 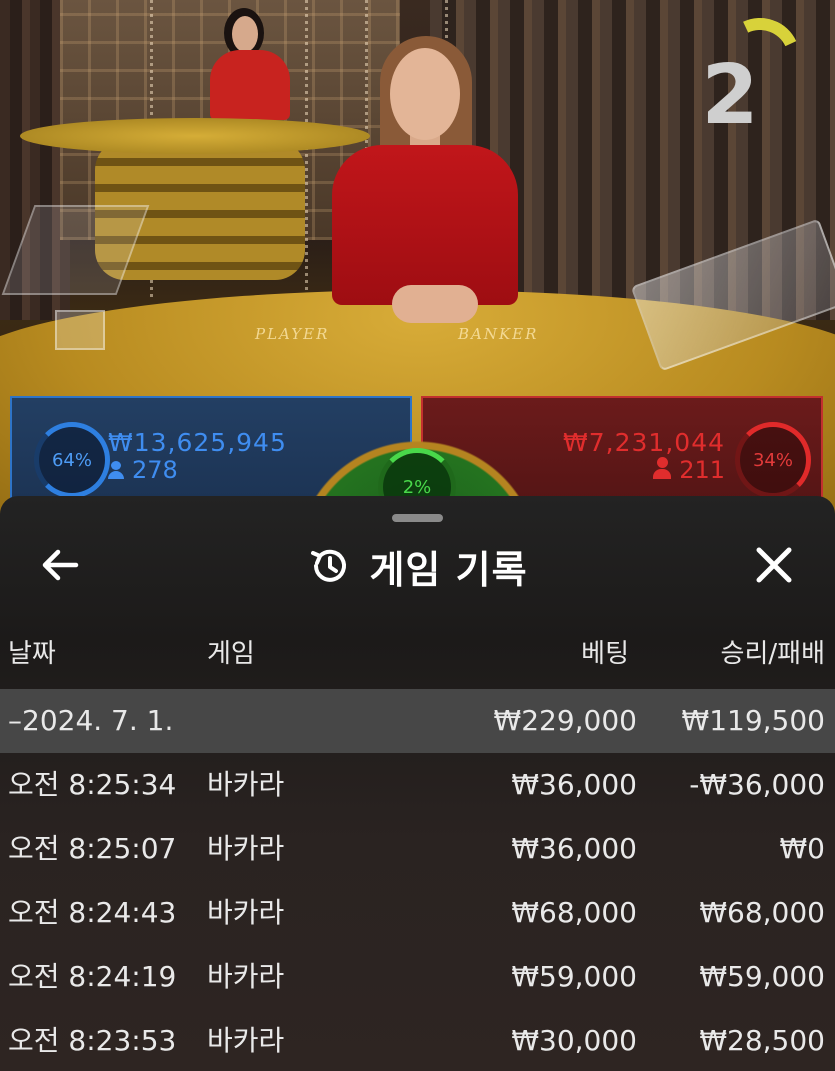 What do you see at coordinates (565, 720) in the screenshot?
I see `date-group-bet-total: ₩229,000` at bounding box center [565, 720].